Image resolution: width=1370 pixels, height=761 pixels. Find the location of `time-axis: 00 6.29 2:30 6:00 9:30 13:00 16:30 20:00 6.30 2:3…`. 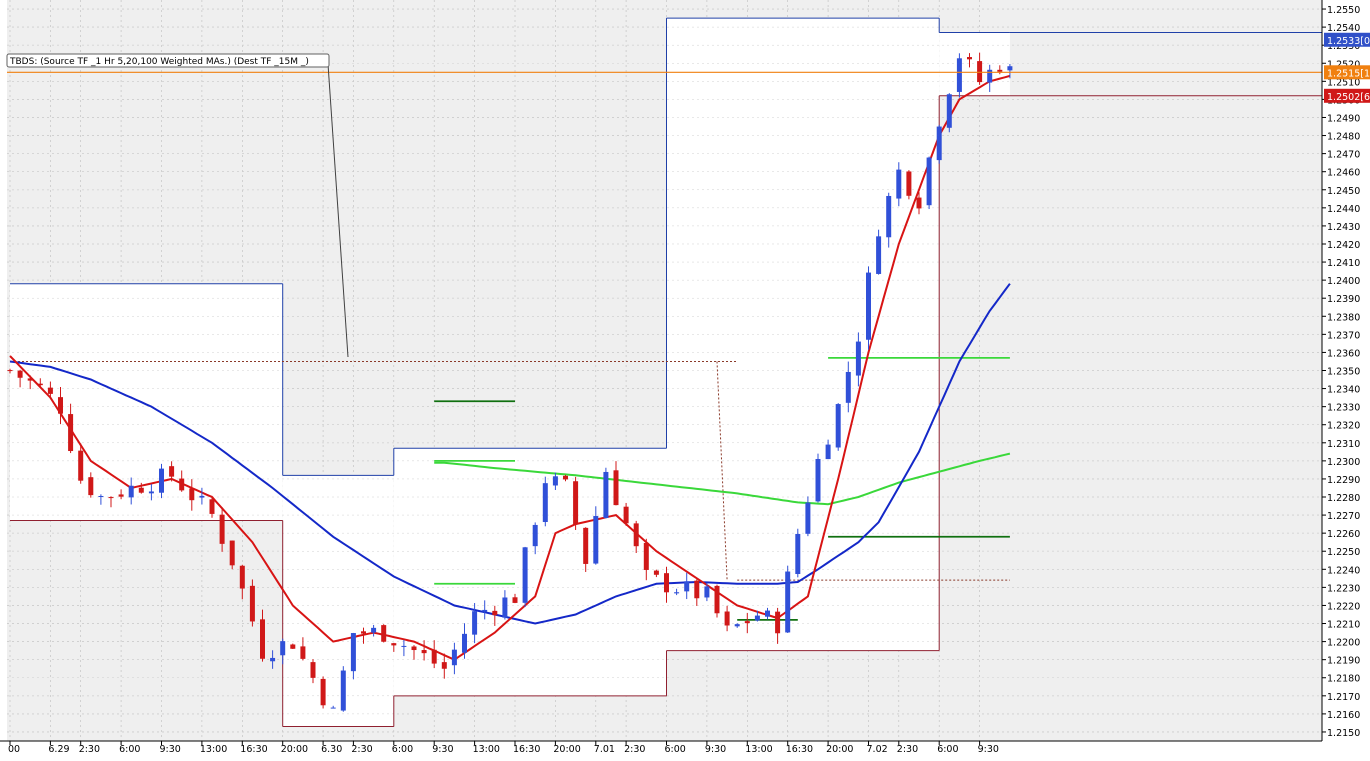

time-axis: 00 6.29 2:30 6:00 9:30 13:00 16:30 20:00 6.30 2:3… is located at coordinates (685, 748).